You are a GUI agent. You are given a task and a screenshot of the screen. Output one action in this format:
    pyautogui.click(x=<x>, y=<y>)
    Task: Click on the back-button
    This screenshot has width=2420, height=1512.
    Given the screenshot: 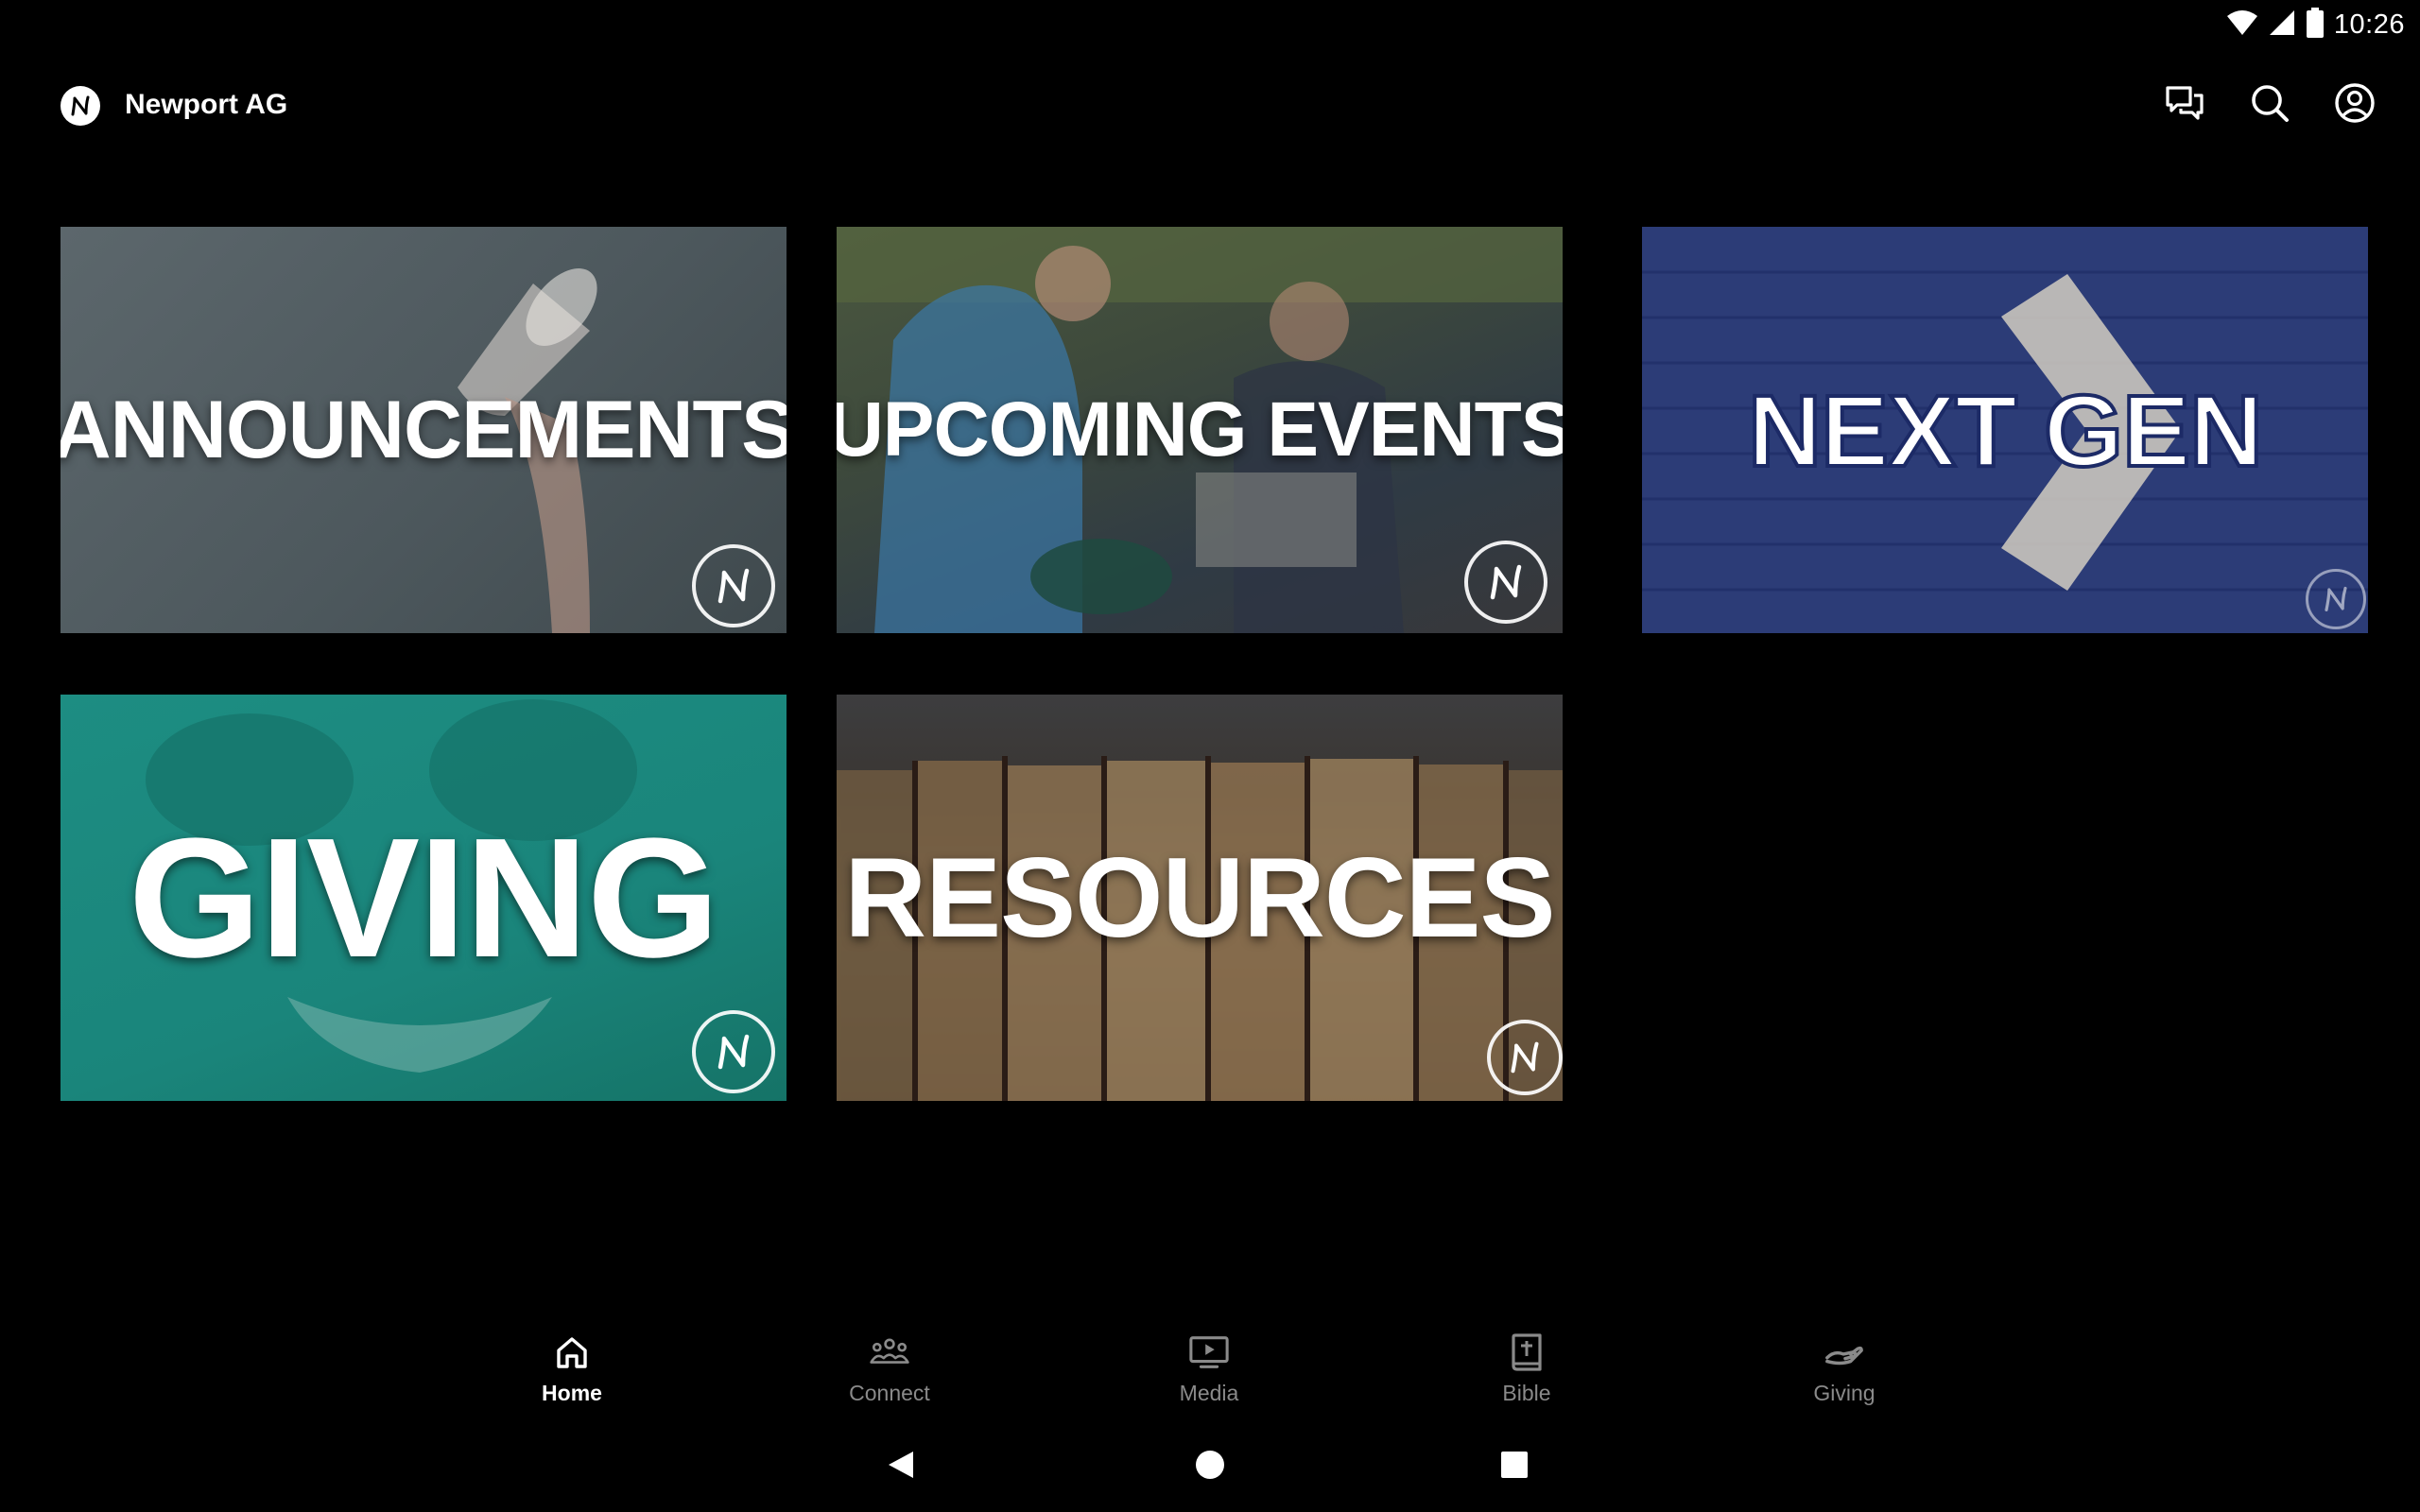 What is the action you would take?
    pyautogui.click(x=902, y=1464)
    